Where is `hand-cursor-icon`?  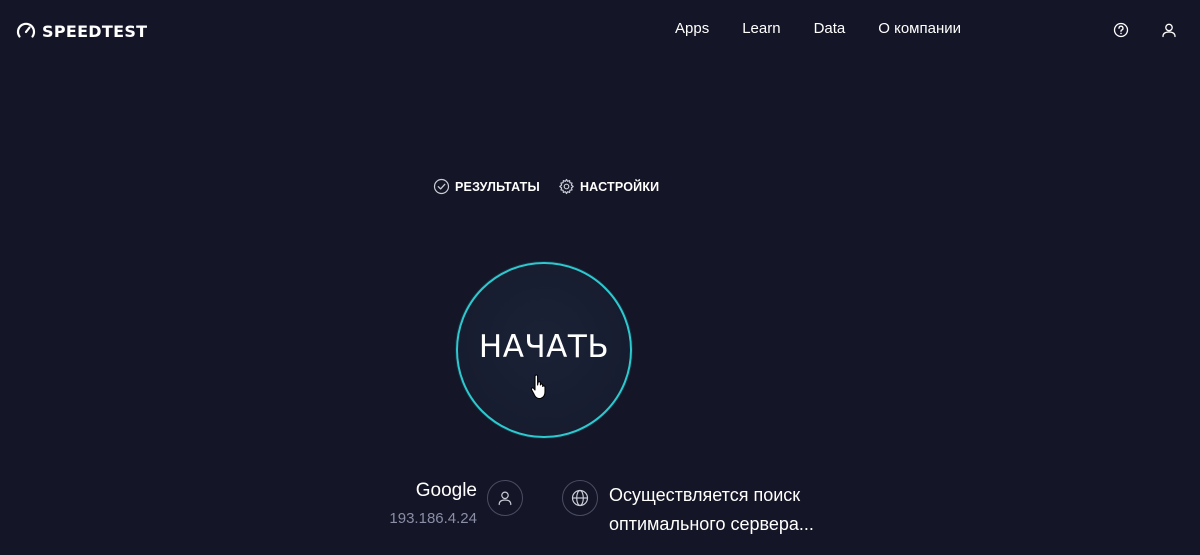 hand-cursor-icon is located at coordinates (538, 387).